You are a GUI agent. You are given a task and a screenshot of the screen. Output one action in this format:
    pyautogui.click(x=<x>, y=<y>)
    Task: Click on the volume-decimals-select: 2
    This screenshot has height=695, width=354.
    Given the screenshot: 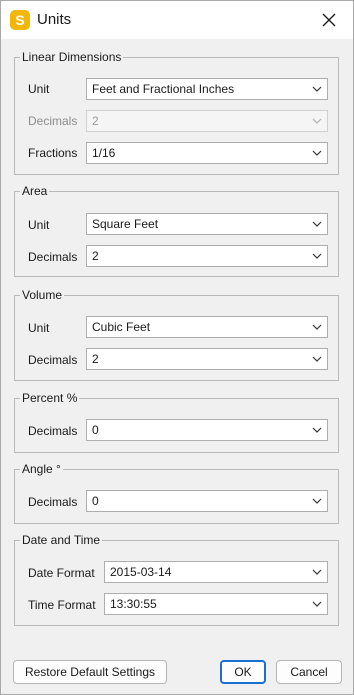 What is the action you would take?
    pyautogui.click(x=207, y=359)
    